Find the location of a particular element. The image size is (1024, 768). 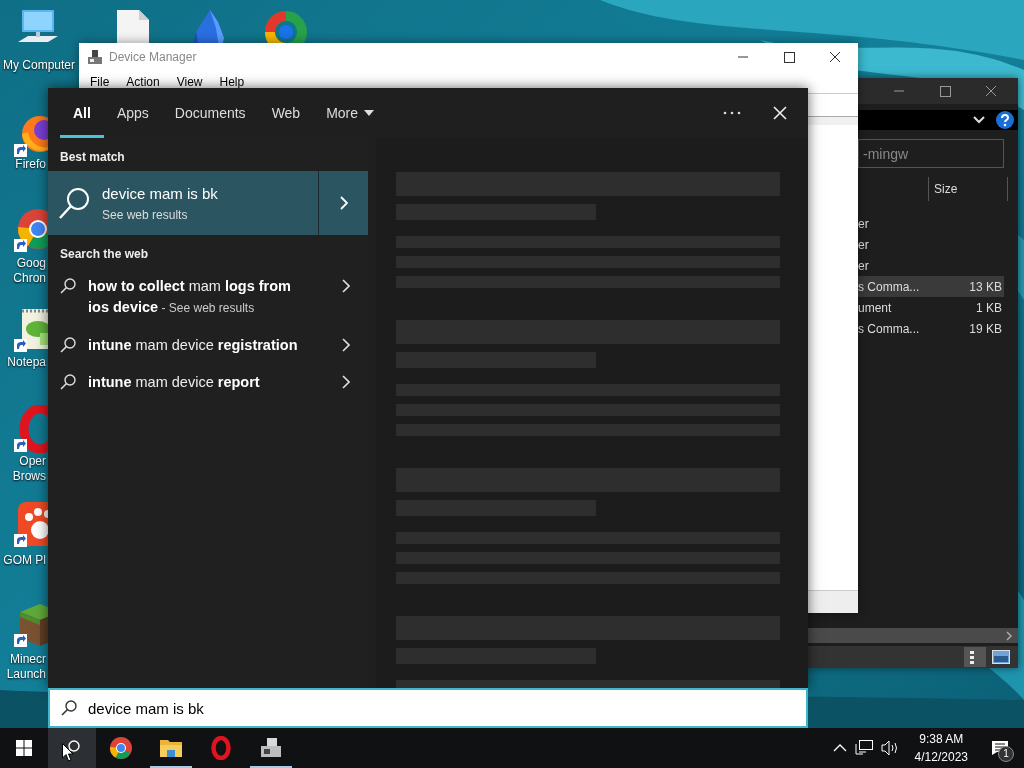

network-icon is located at coordinates (863, 748).